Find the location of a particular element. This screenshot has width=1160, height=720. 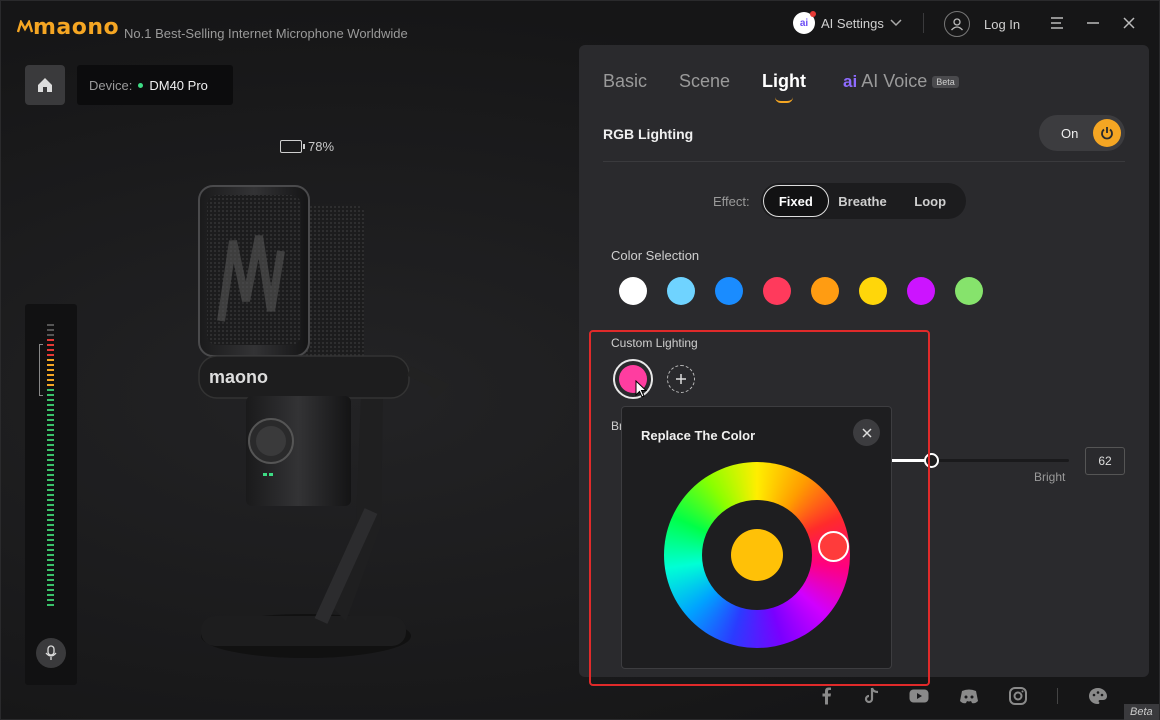

tab-light: Light is located at coordinates (784, 87).